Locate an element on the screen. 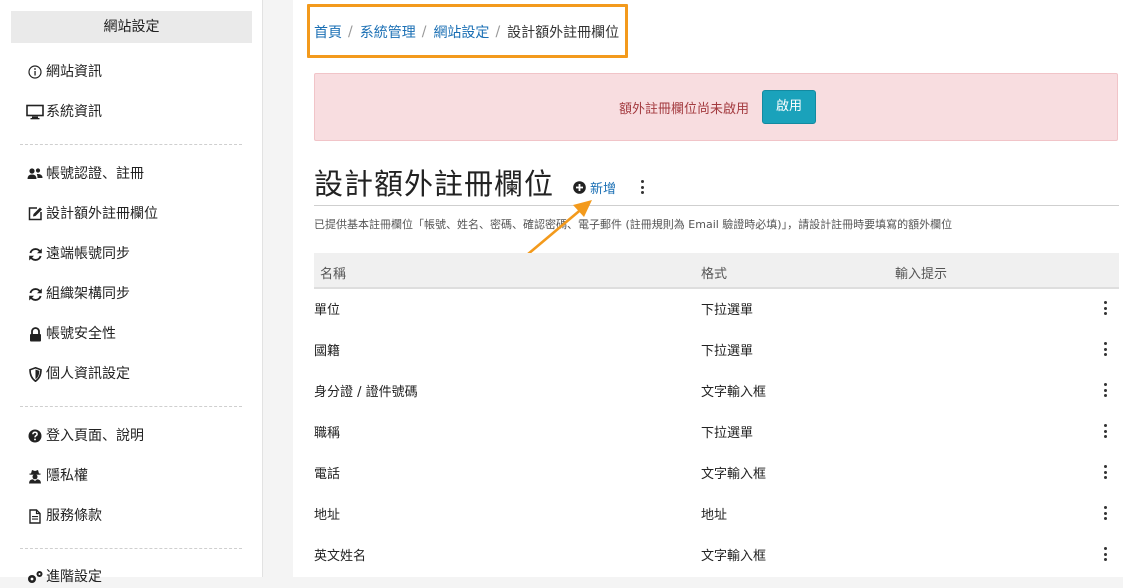 Image resolution: width=1123 pixels, height=588 pixels. users-icon is located at coordinates (35, 174).